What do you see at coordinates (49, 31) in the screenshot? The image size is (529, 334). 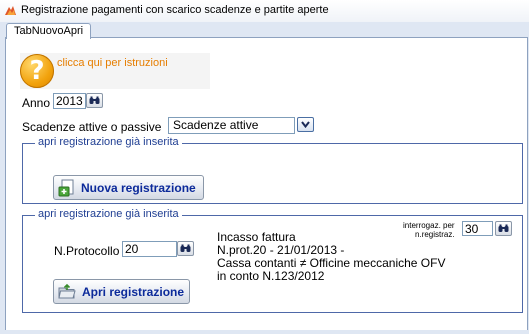 I see `tab-nuovo-apri: TabNuovoApri` at bounding box center [49, 31].